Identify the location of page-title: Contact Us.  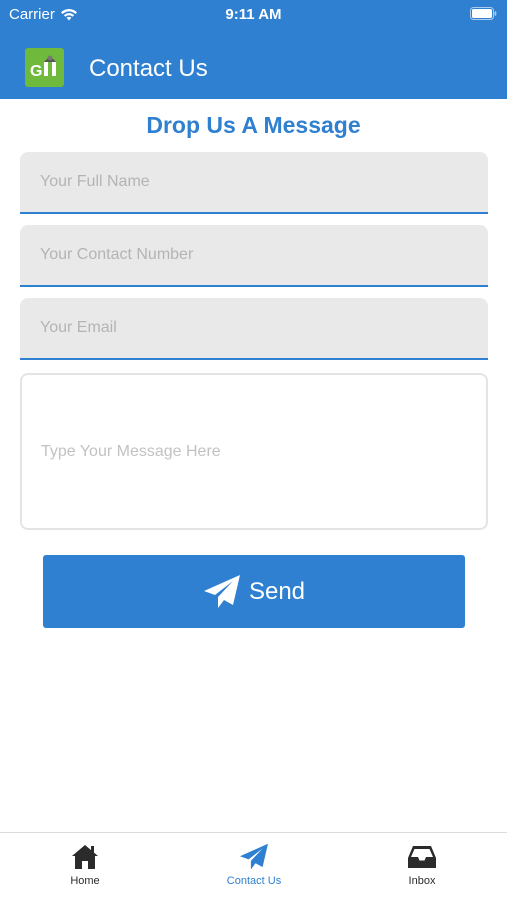
(148, 68).